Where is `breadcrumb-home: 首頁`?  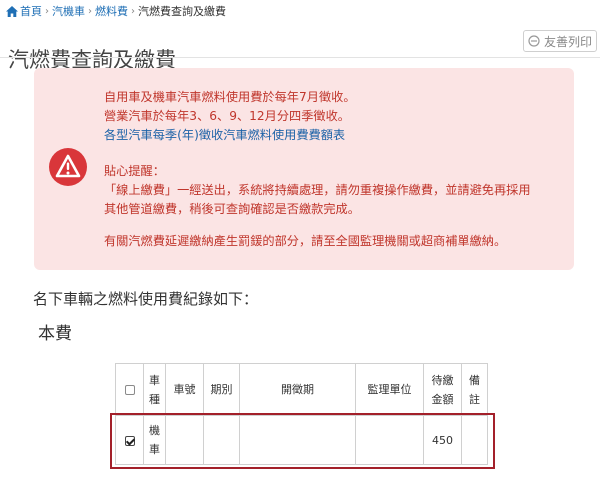 breadcrumb-home: 首頁 is located at coordinates (31, 11).